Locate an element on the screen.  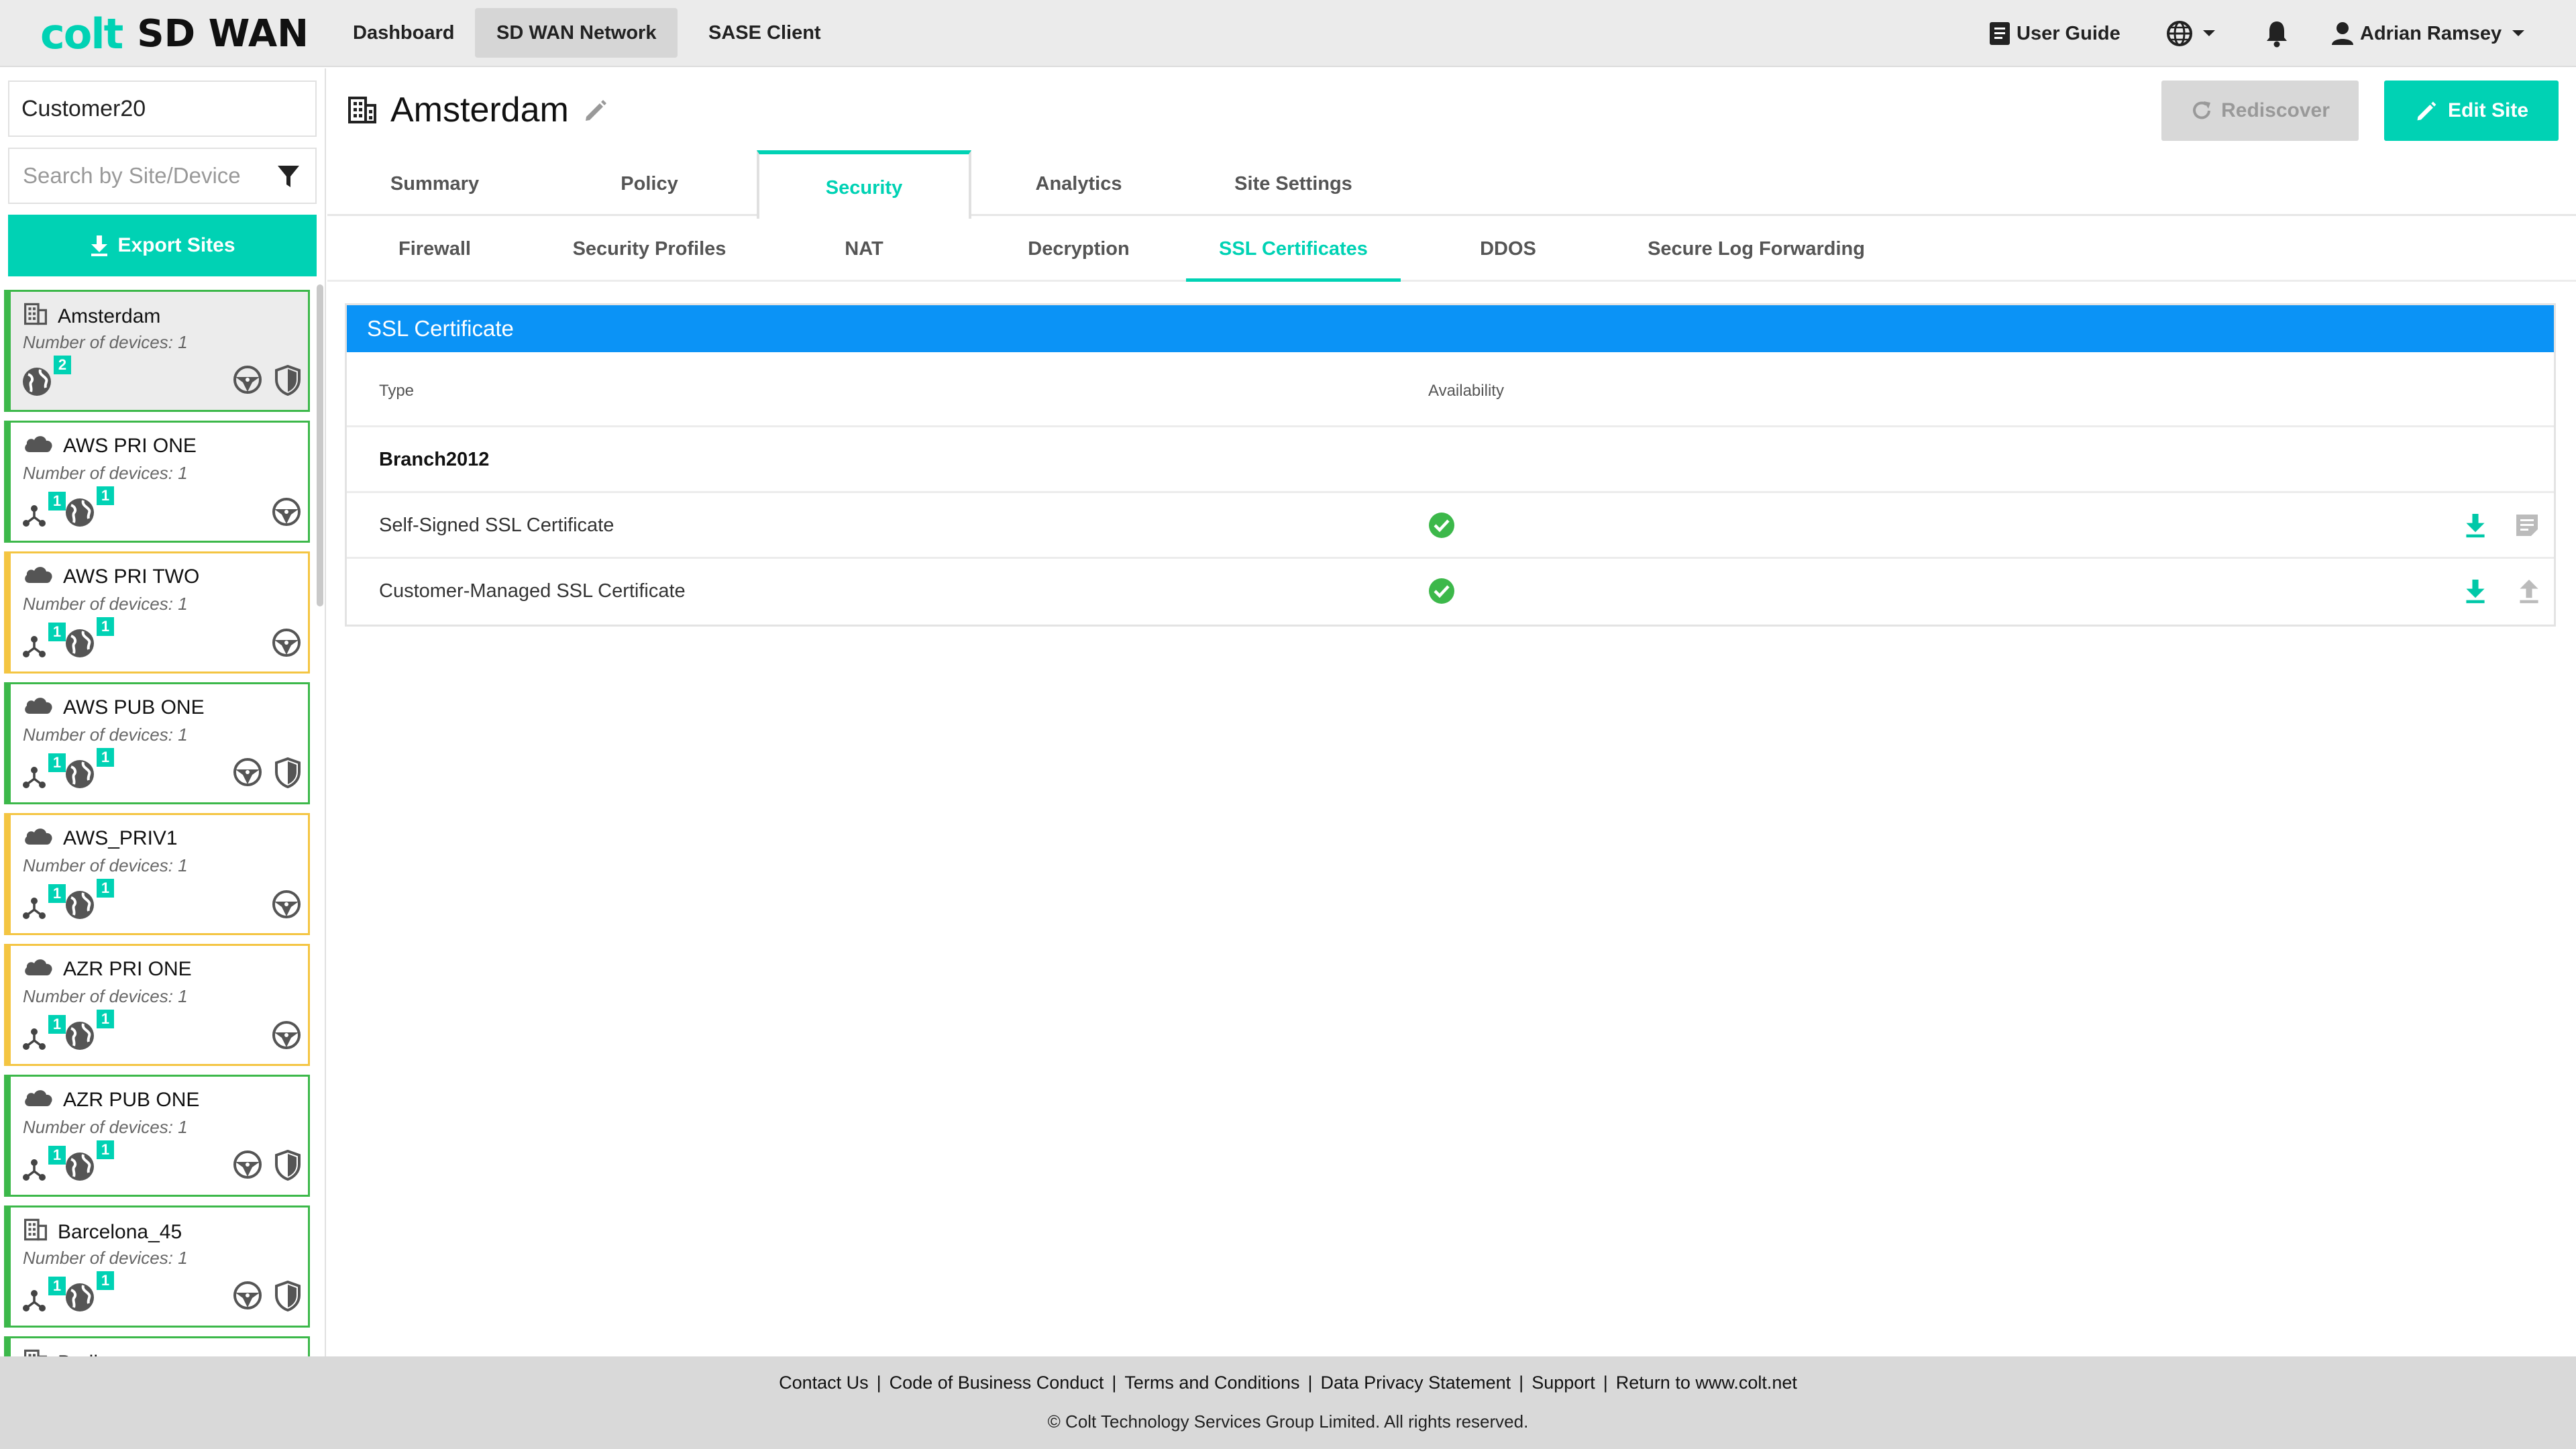
globe-icon: 2 is located at coordinates (46, 378).